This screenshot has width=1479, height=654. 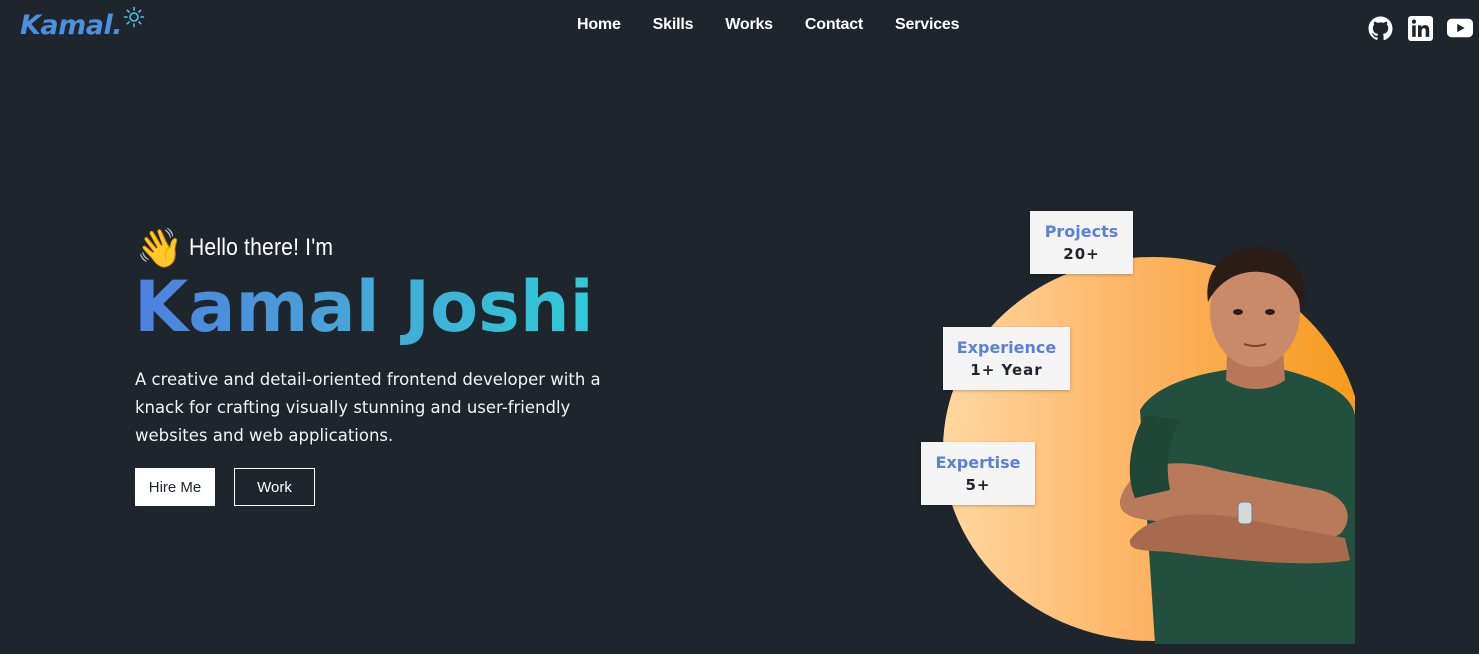 I want to click on youtube-icon, so click(x=1460, y=28).